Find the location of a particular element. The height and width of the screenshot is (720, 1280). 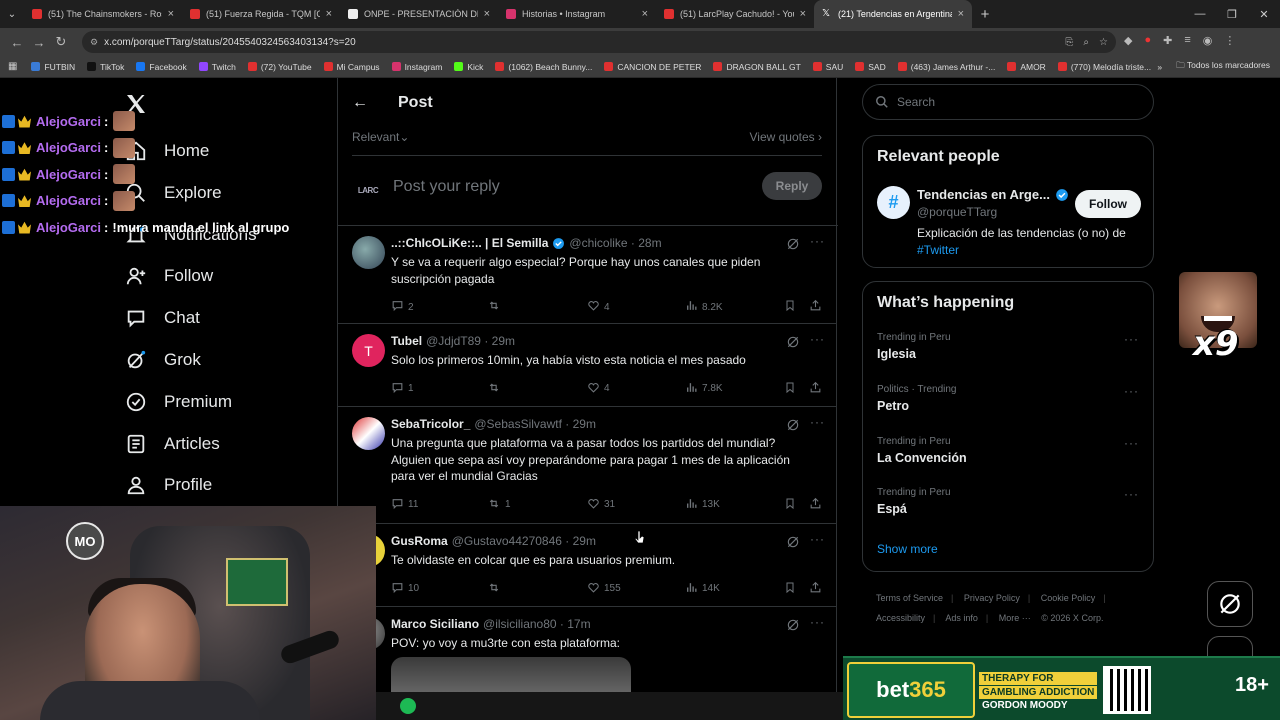

views-action: 8.2K is located at coordinates (704, 307).